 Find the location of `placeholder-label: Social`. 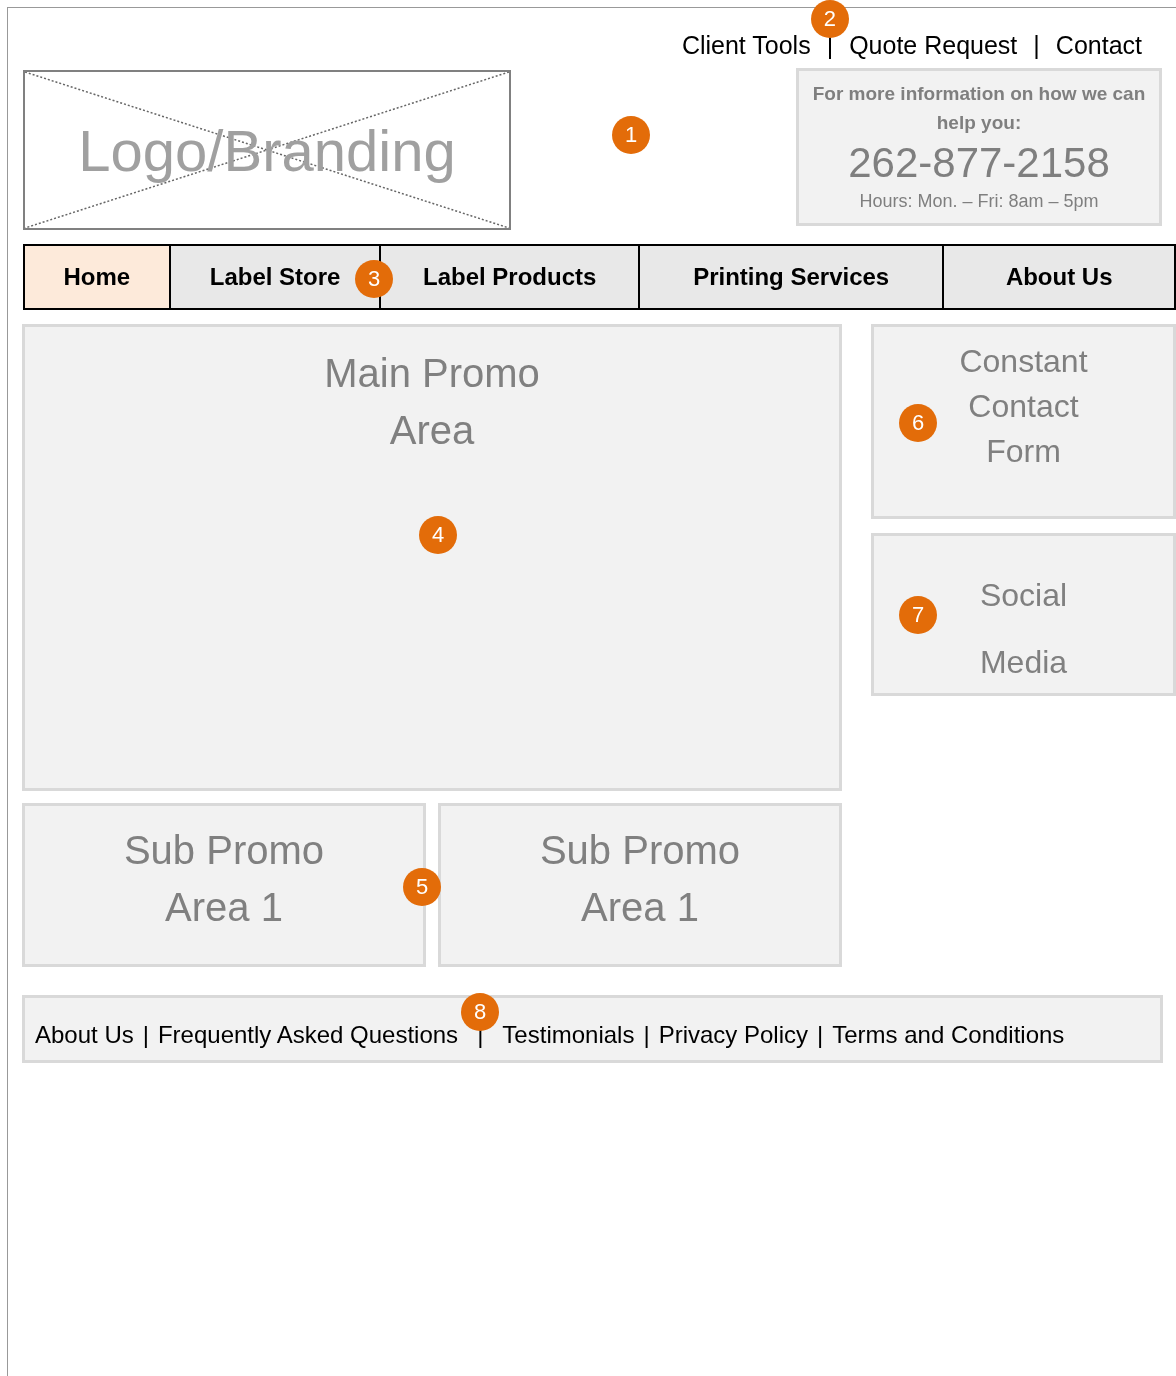

placeholder-label: Social is located at coordinates (1023, 595).